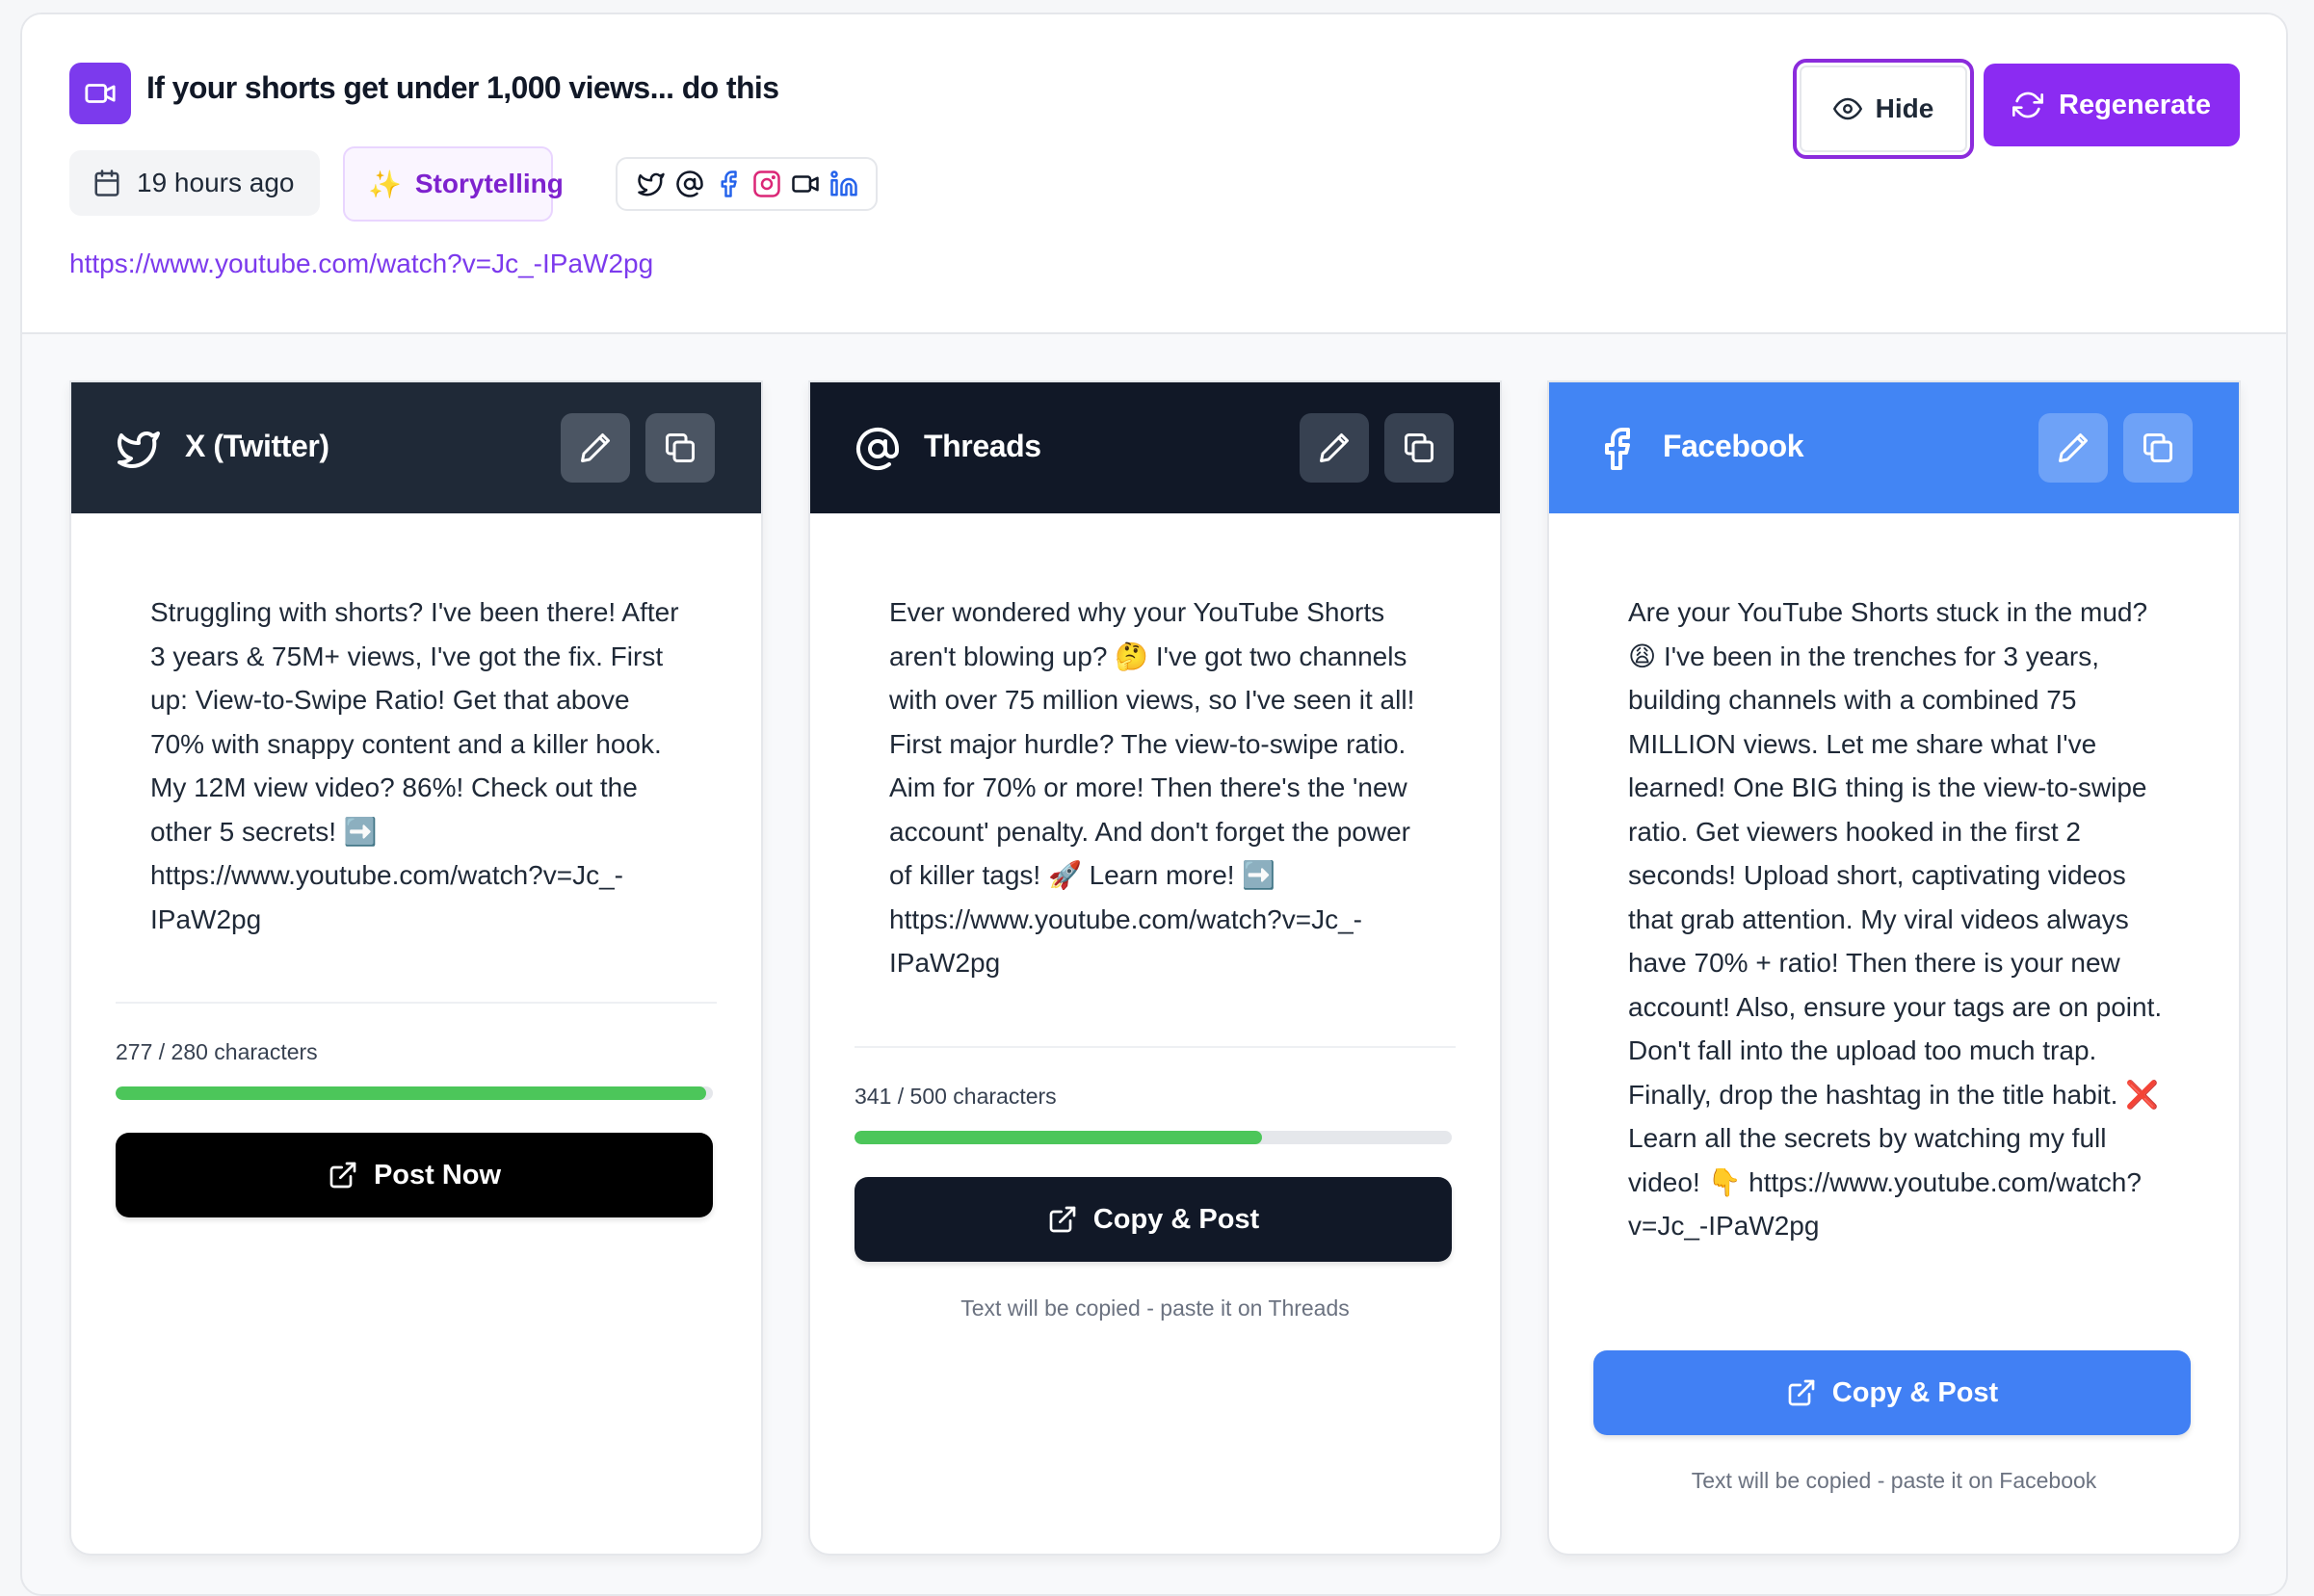 The height and width of the screenshot is (1596, 2314). I want to click on character-count: 277 / 280 characters, so click(217, 1051).